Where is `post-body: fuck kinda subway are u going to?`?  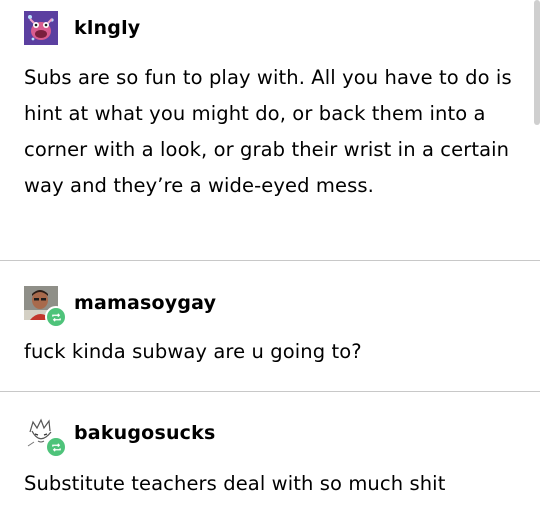 post-body: fuck kinda subway are u going to? is located at coordinates (193, 351).